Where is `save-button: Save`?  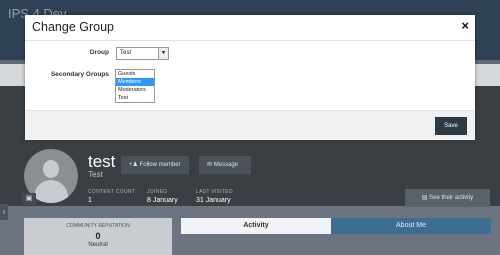 save-button: Save is located at coordinates (451, 126).